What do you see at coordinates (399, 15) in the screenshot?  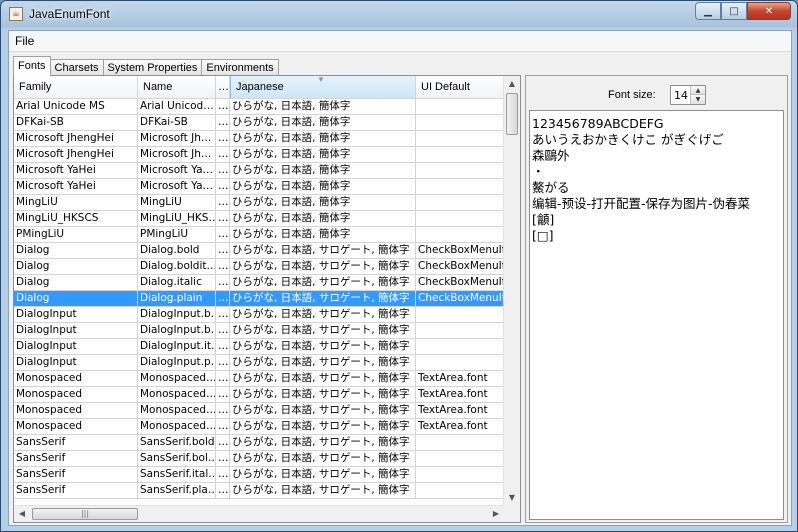 I see `title-bar: ☕ JavaEnumFont ▁ □ ✕` at bounding box center [399, 15].